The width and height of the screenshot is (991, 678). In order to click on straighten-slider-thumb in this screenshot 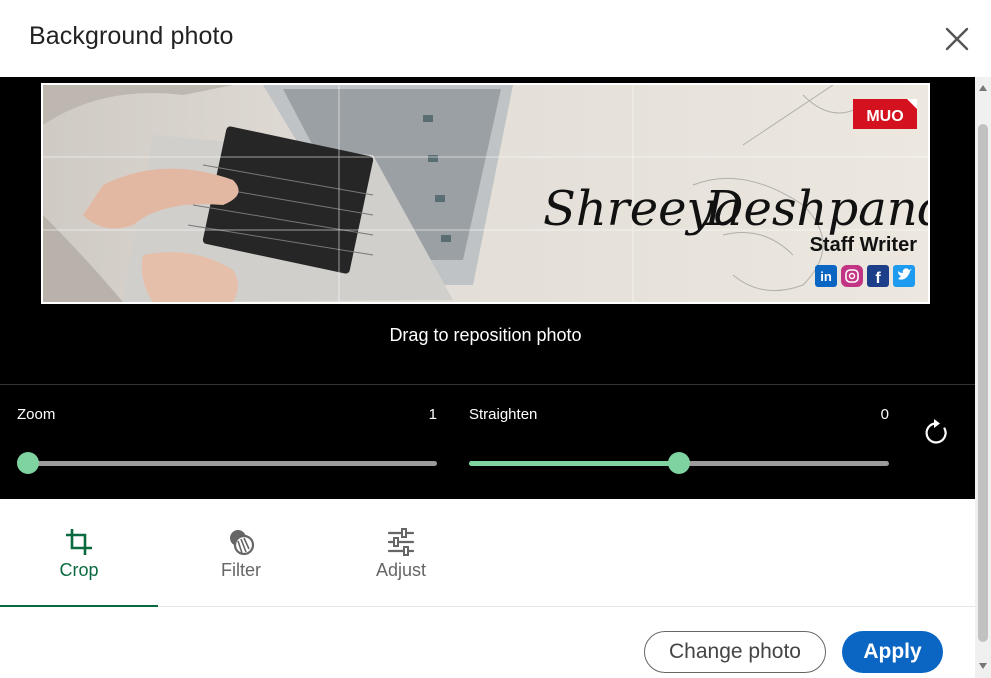, I will do `click(679, 463)`.